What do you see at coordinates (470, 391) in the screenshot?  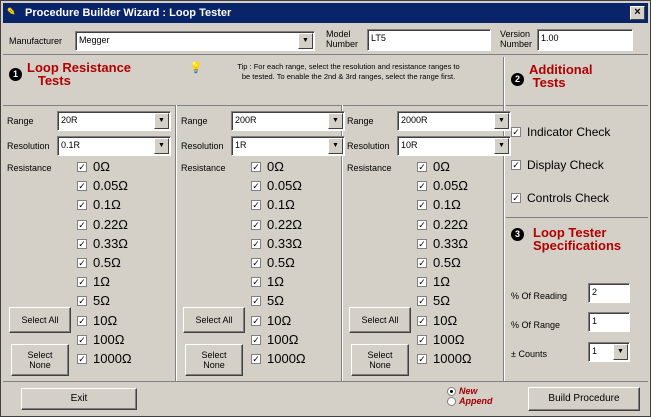 I see `new-radio: New` at bounding box center [470, 391].